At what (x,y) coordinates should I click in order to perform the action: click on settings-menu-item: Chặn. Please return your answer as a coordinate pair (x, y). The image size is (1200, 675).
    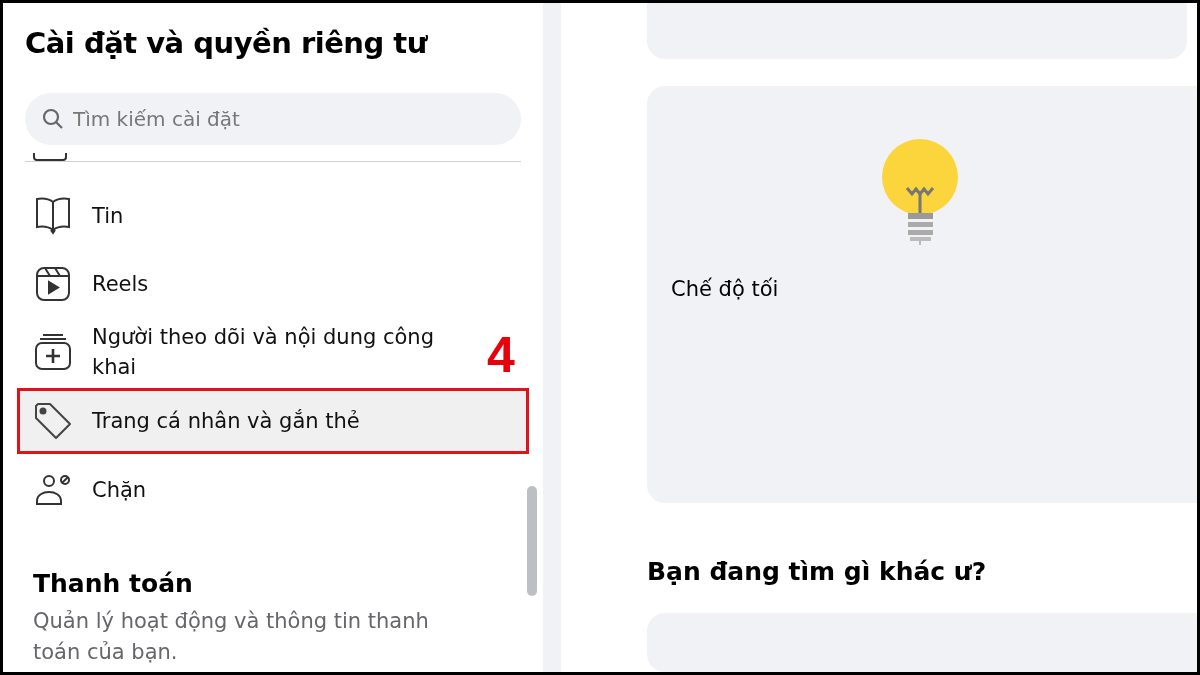
    Looking at the image, I should click on (243, 490).